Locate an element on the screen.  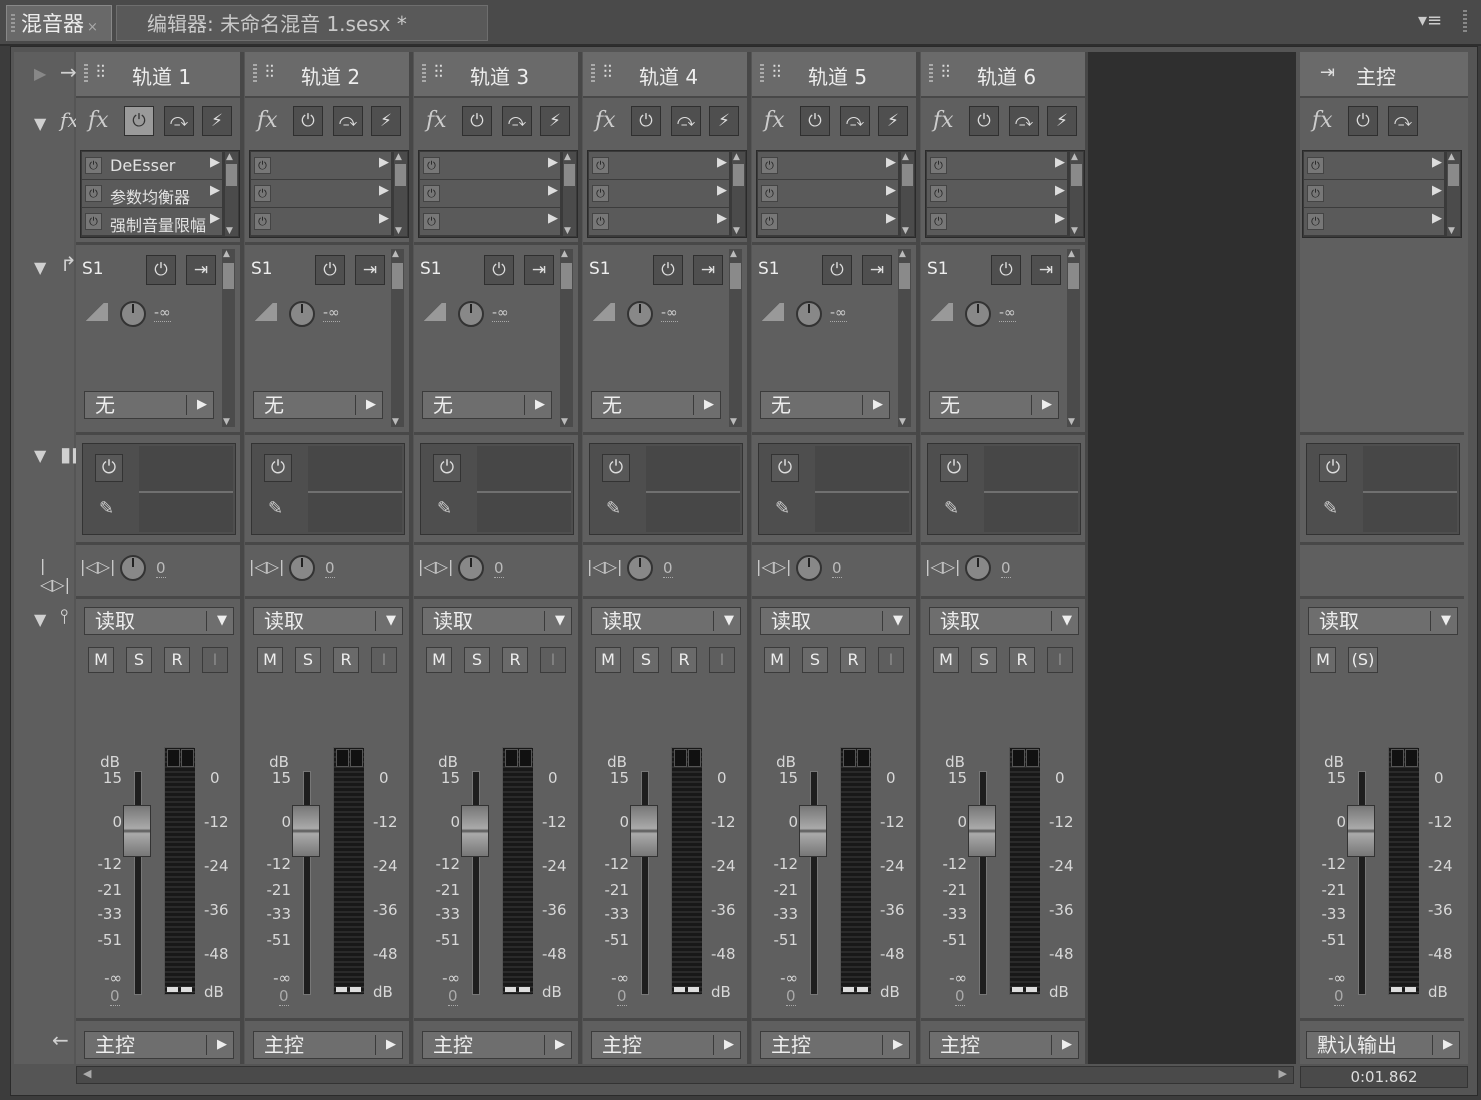
output-dropdown: 主控 ▶ is located at coordinates (1004, 1045).